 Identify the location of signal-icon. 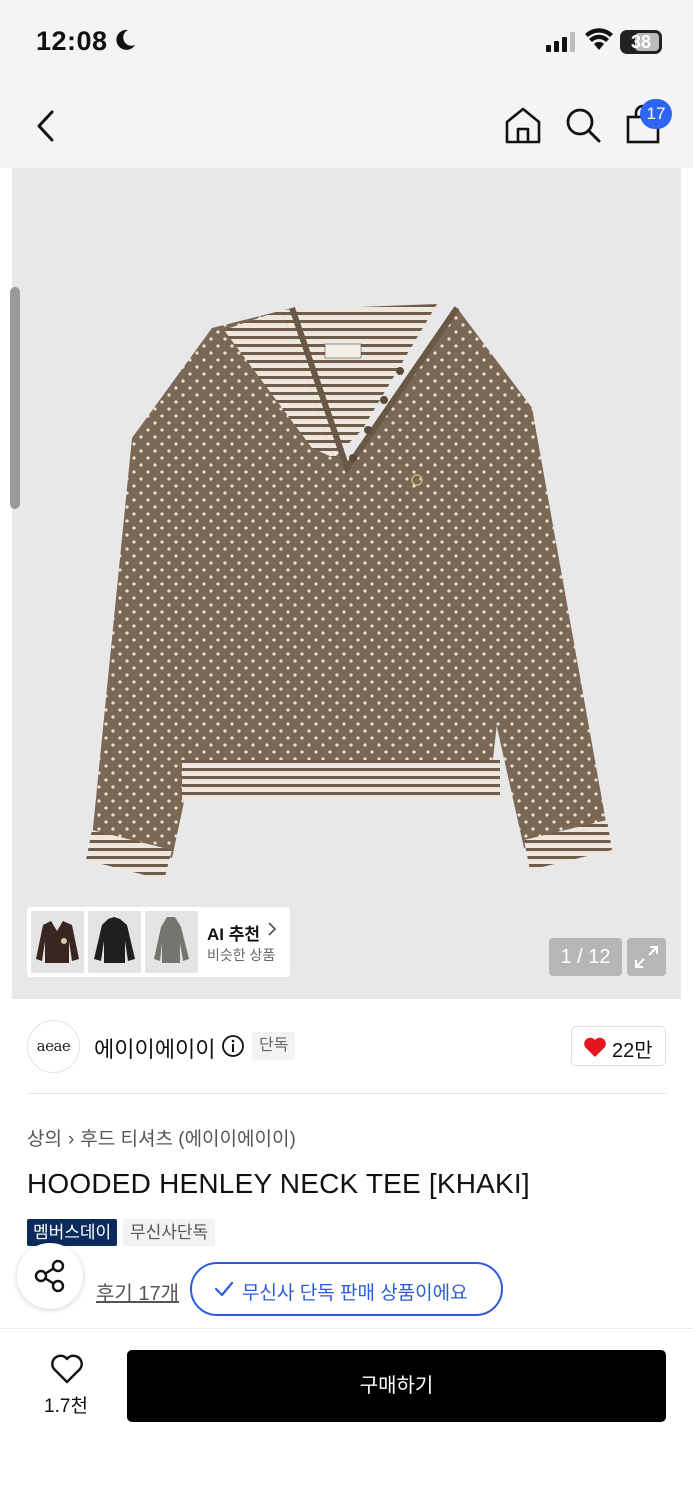
(560, 42).